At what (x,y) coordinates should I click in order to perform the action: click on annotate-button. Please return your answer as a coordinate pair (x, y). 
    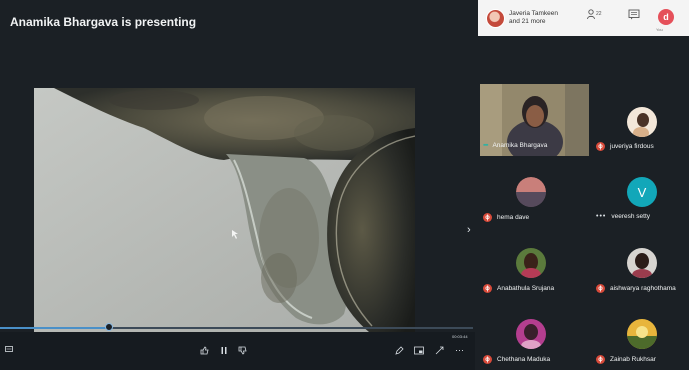
    Looking at the image, I should click on (399, 351).